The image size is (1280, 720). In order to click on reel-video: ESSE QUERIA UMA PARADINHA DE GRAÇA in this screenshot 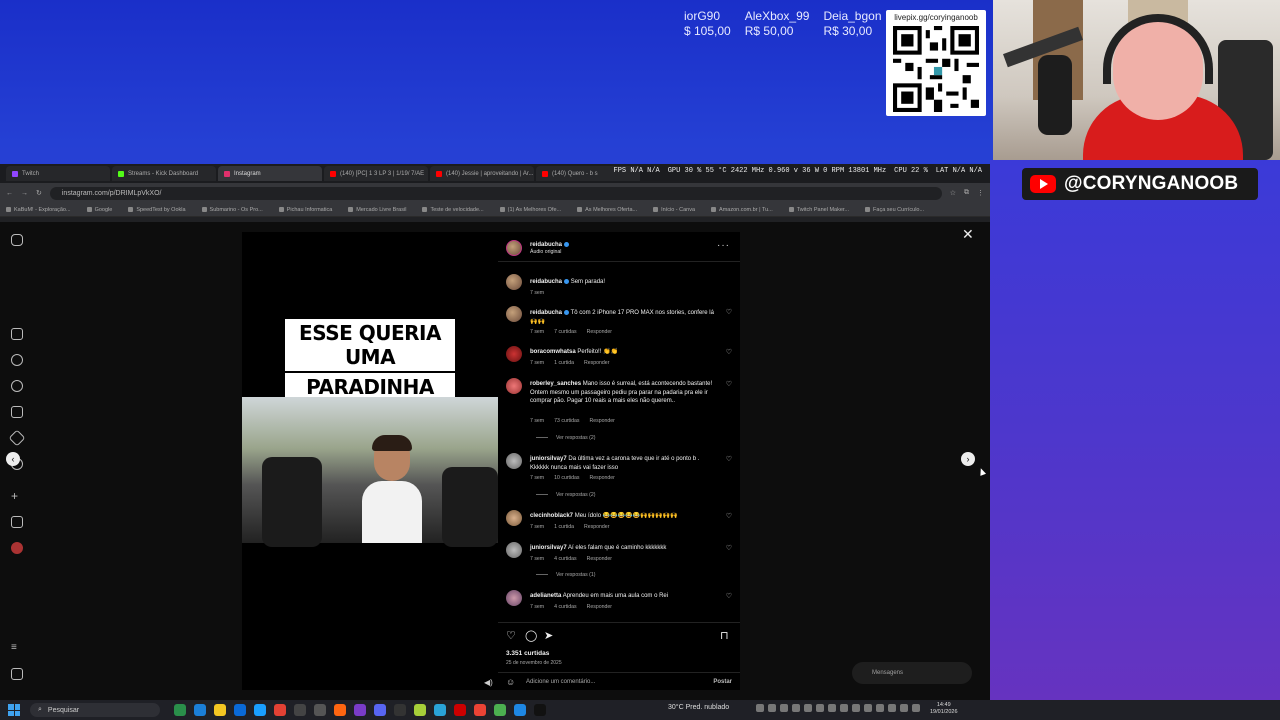, I will do `click(370, 461)`.